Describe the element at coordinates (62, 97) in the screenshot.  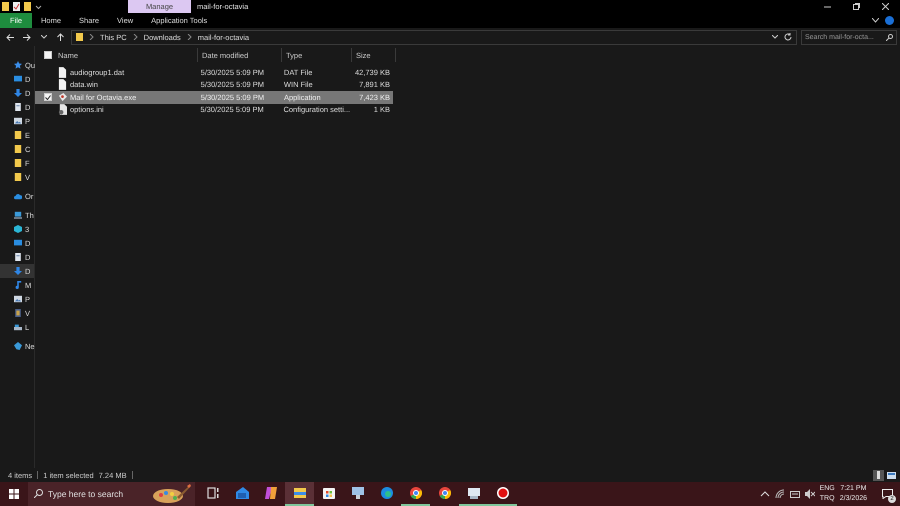
I see `application-icon` at that location.